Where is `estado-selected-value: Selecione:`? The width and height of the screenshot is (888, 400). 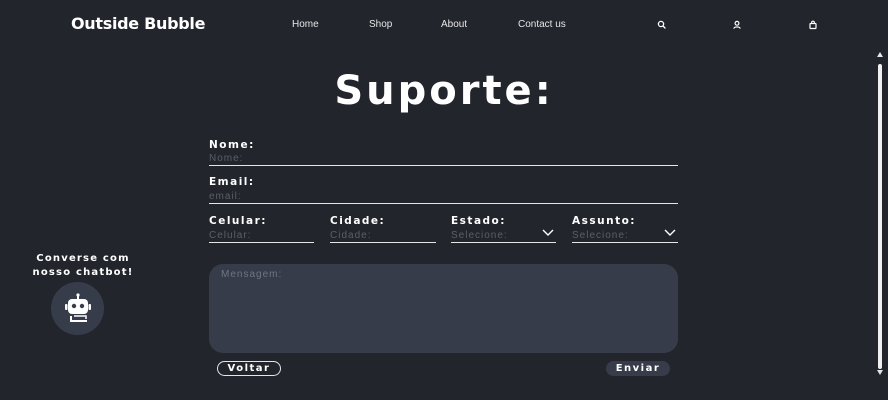 estado-selected-value: Selecione: is located at coordinates (479, 235).